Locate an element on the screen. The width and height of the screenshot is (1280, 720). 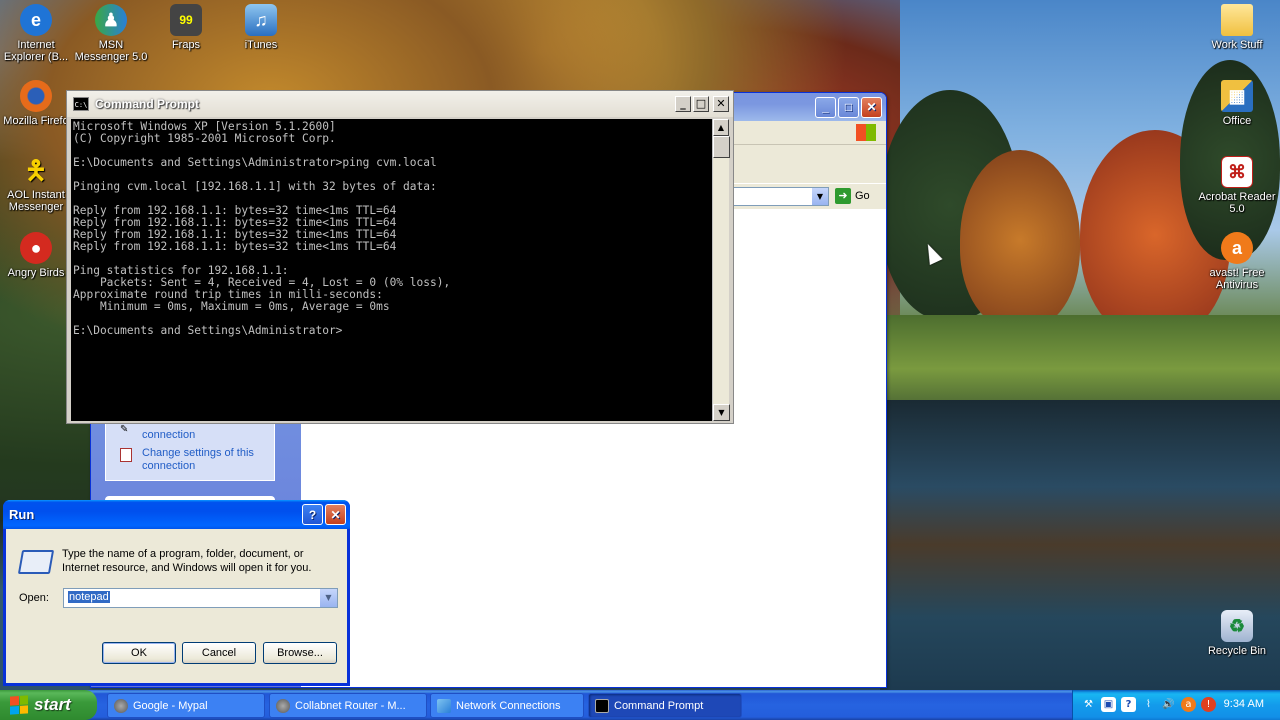
address-input: ▼ is located at coordinates (780, 196).